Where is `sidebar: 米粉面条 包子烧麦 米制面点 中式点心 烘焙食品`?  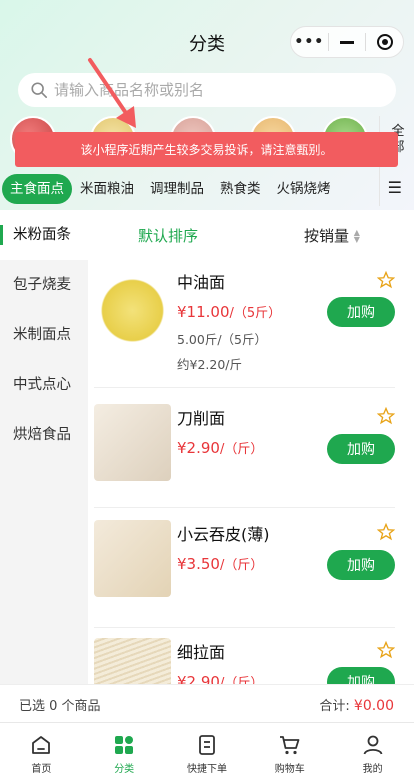
sidebar: 米粉面条 包子烧麦 米制面点 中式点心 烘焙食品 is located at coordinates (44, 447).